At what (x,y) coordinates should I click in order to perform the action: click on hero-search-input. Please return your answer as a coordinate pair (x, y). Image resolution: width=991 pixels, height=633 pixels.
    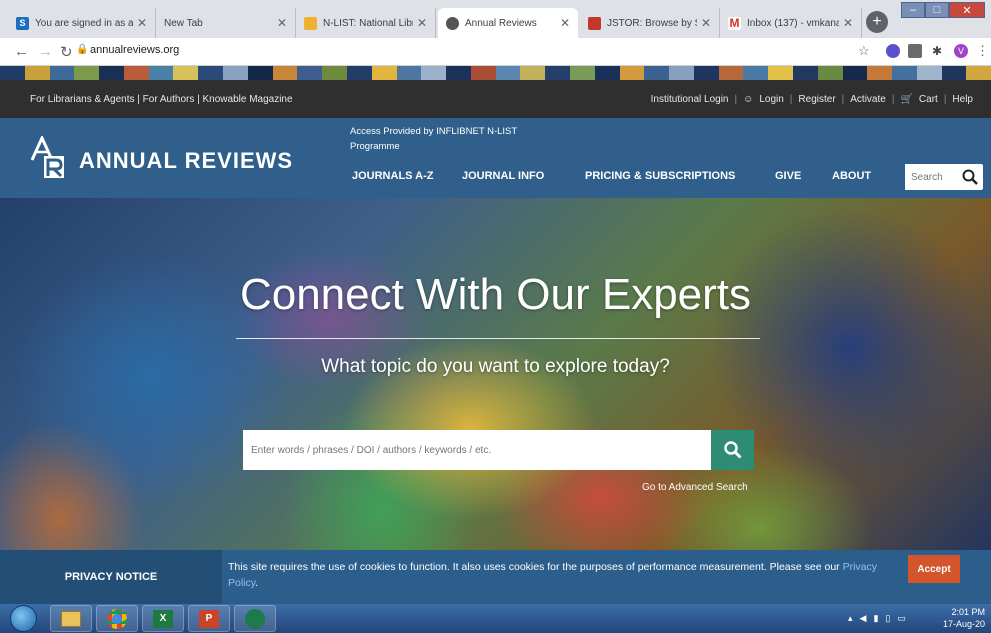
    Looking at the image, I should click on (473, 450).